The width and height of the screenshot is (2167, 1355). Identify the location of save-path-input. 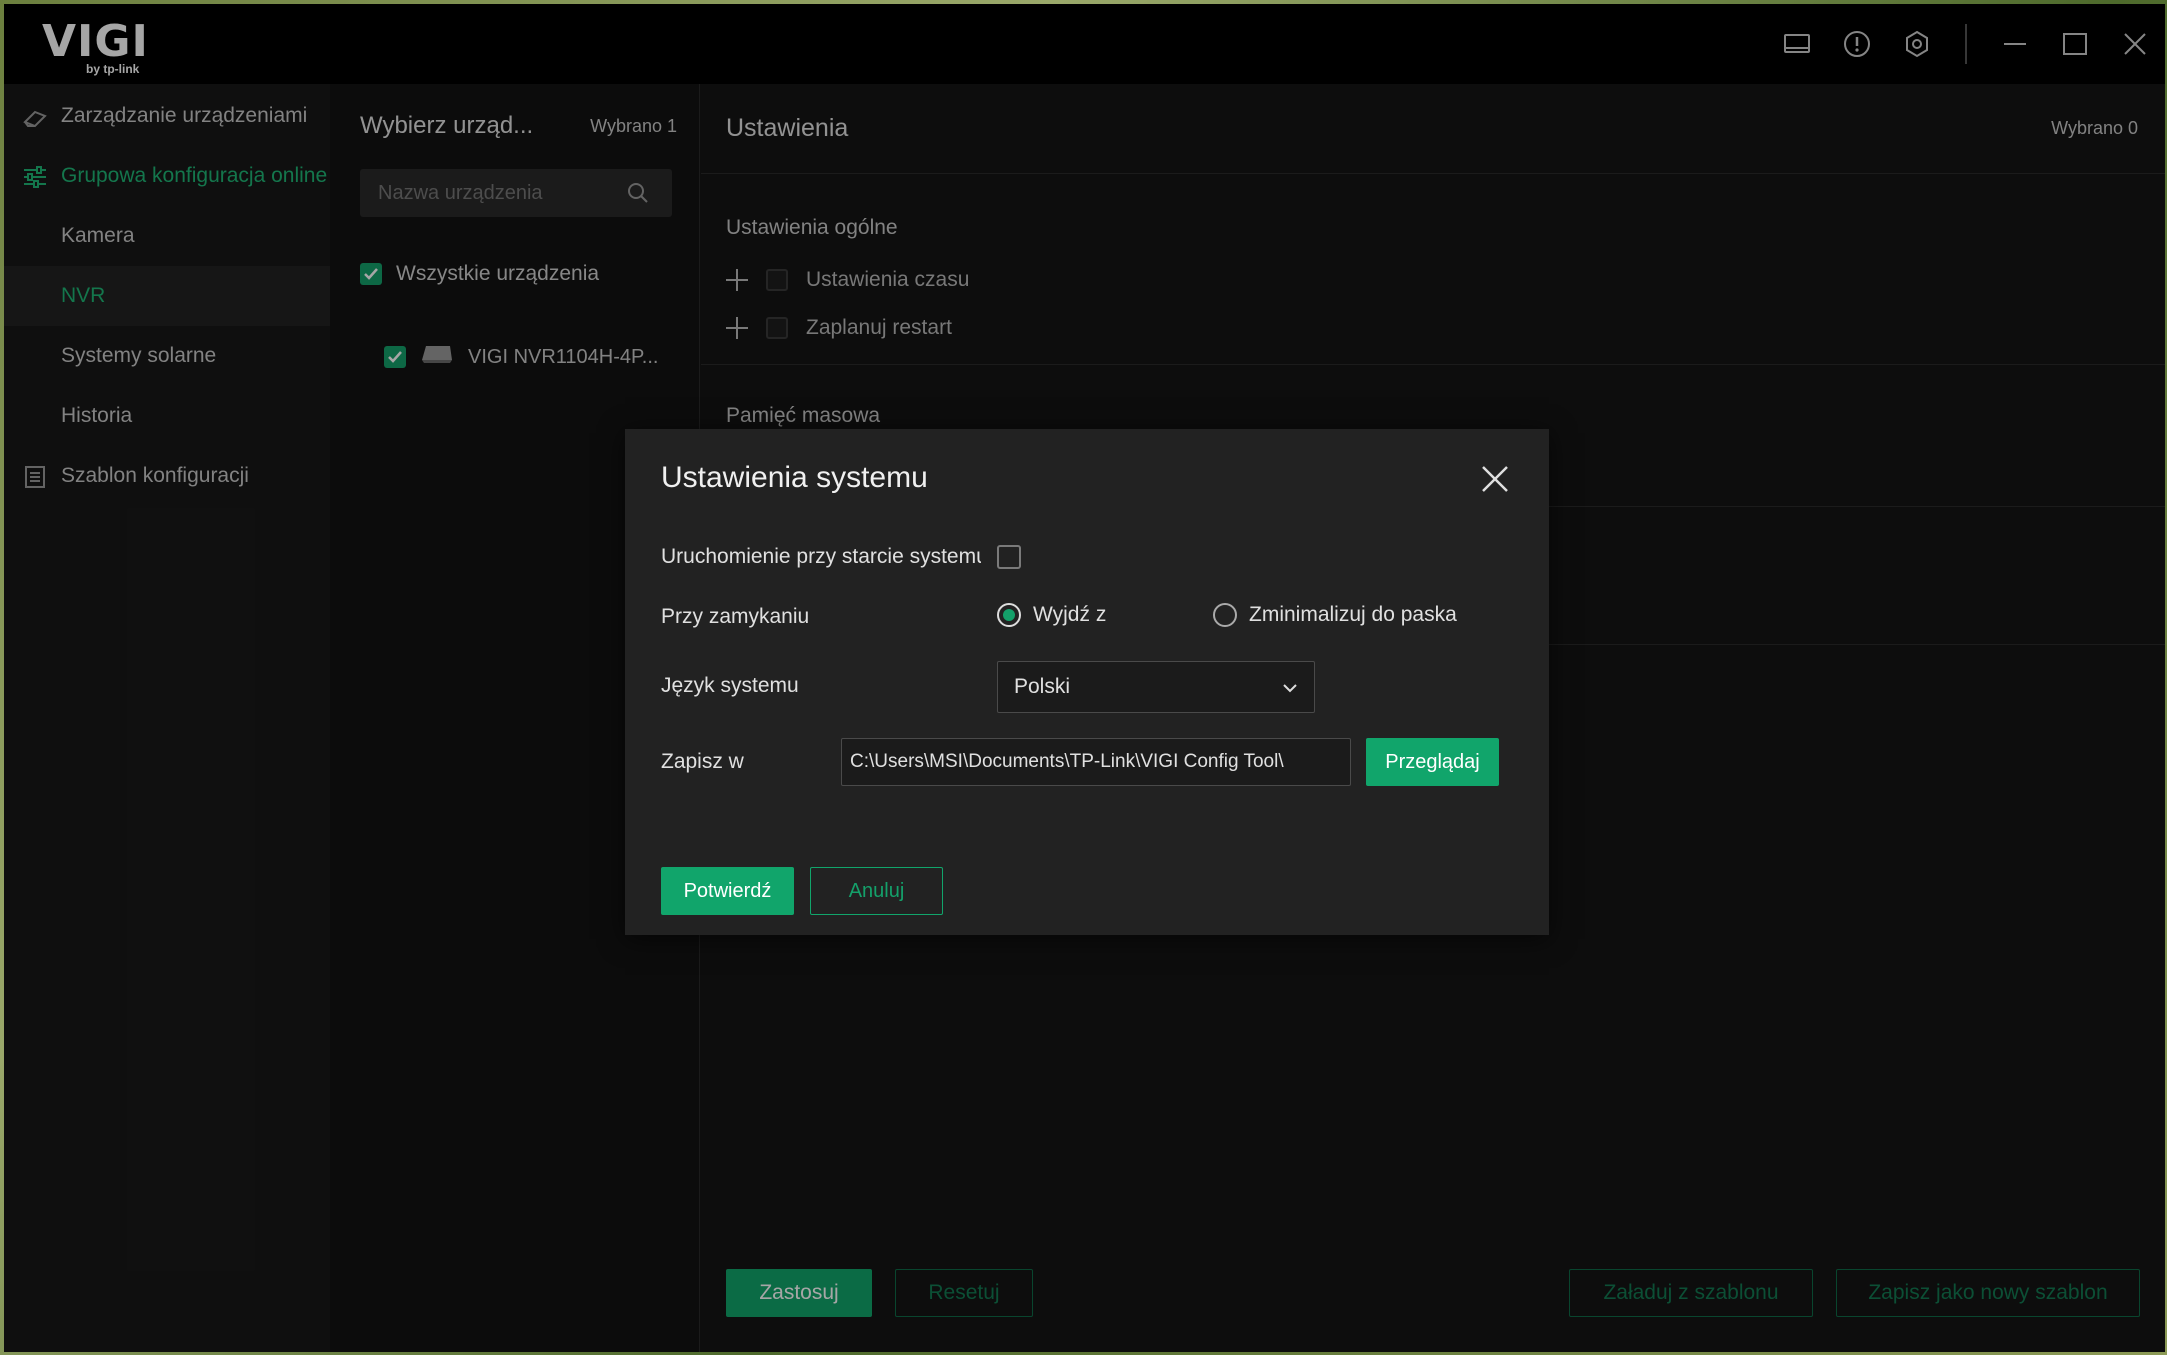
(1096, 762).